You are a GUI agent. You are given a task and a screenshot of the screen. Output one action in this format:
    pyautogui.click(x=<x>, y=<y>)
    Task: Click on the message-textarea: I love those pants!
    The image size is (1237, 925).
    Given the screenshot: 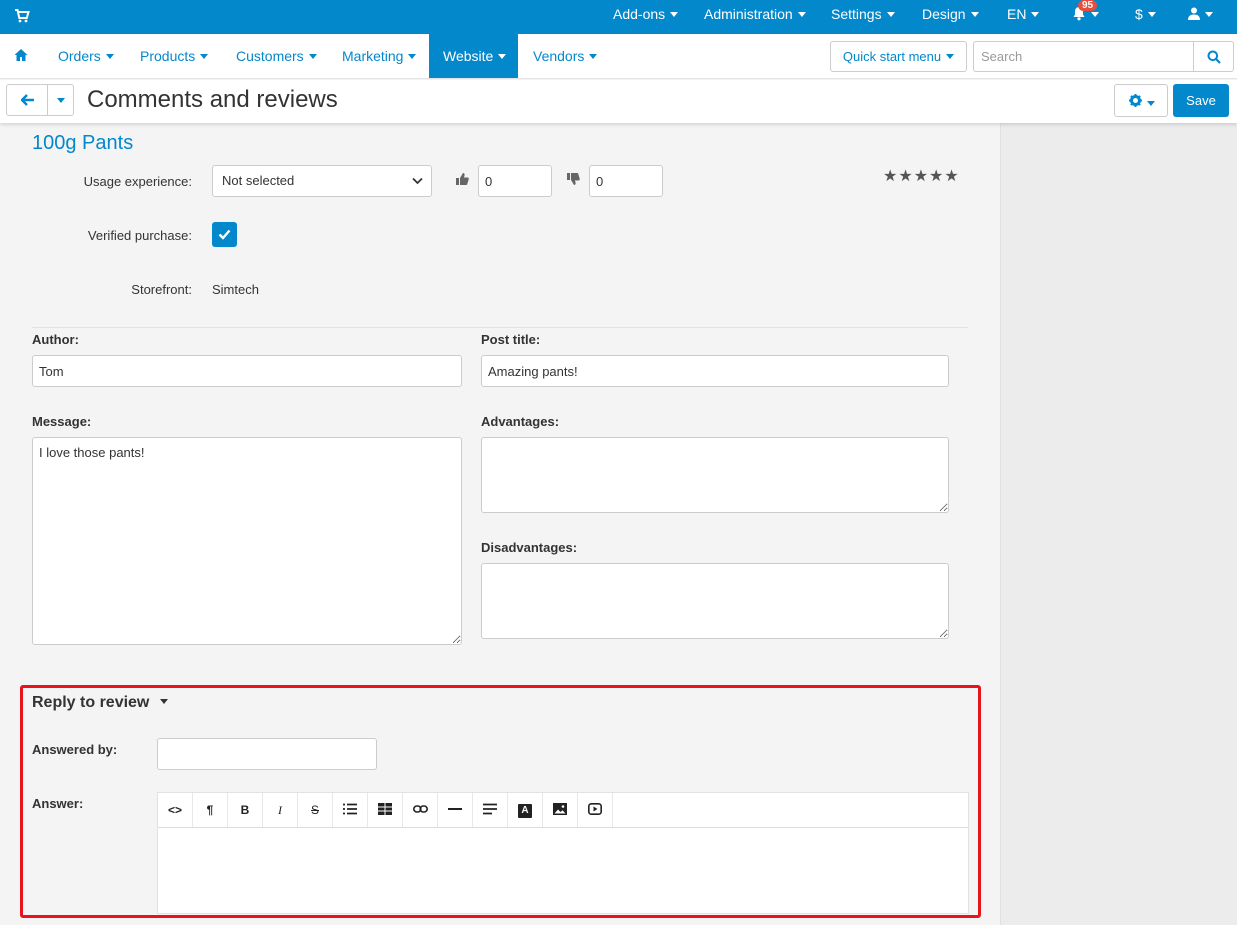 What is the action you would take?
    pyautogui.click(x=247, y=541)
    